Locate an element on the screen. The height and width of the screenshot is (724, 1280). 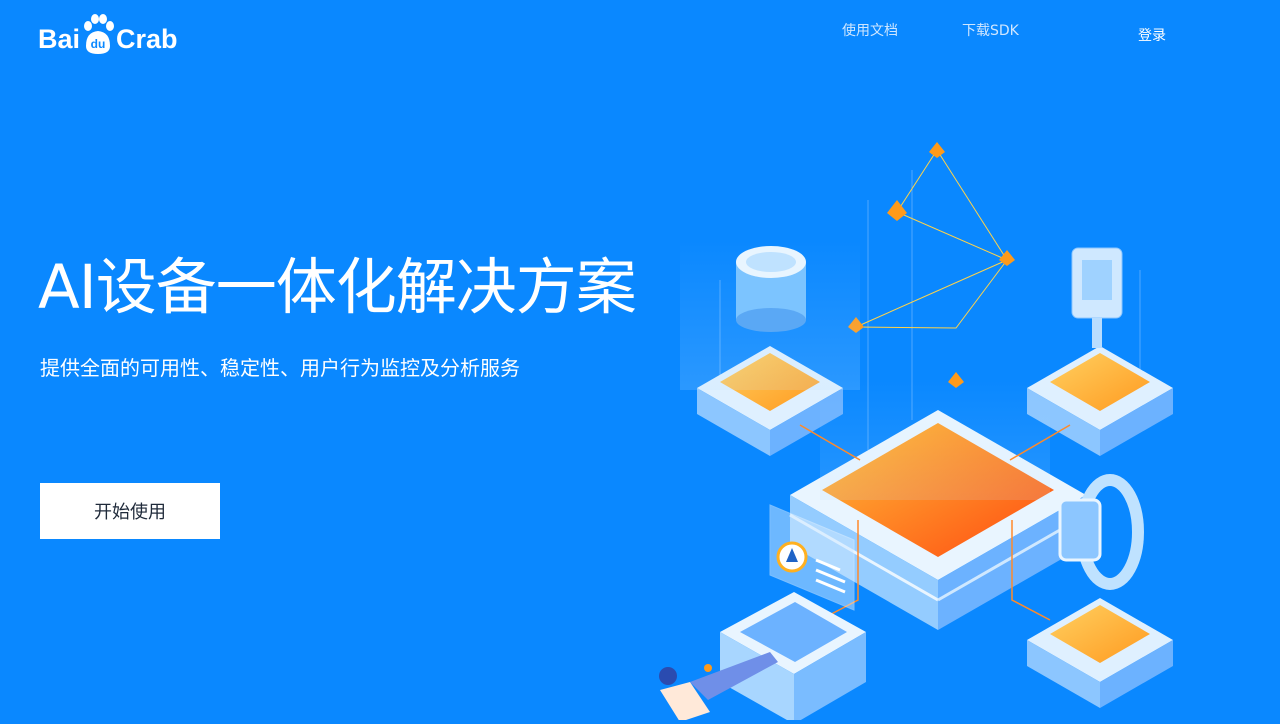
nav-docs-link: 使用文档 is located at coordinates (870, 30).